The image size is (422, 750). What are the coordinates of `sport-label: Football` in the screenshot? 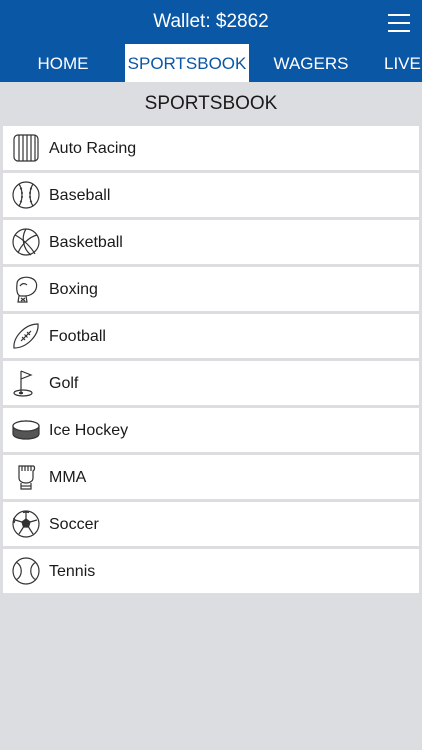 It's located at (77, 336).